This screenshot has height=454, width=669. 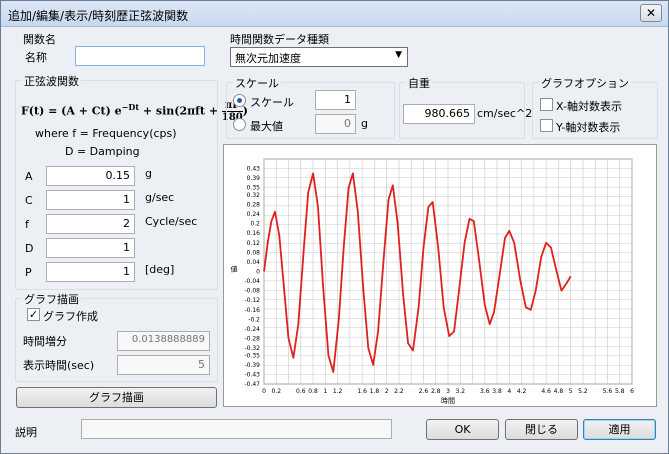 I want to click on x-log-label: X-軸対数表示, so click(x=589, y=106).